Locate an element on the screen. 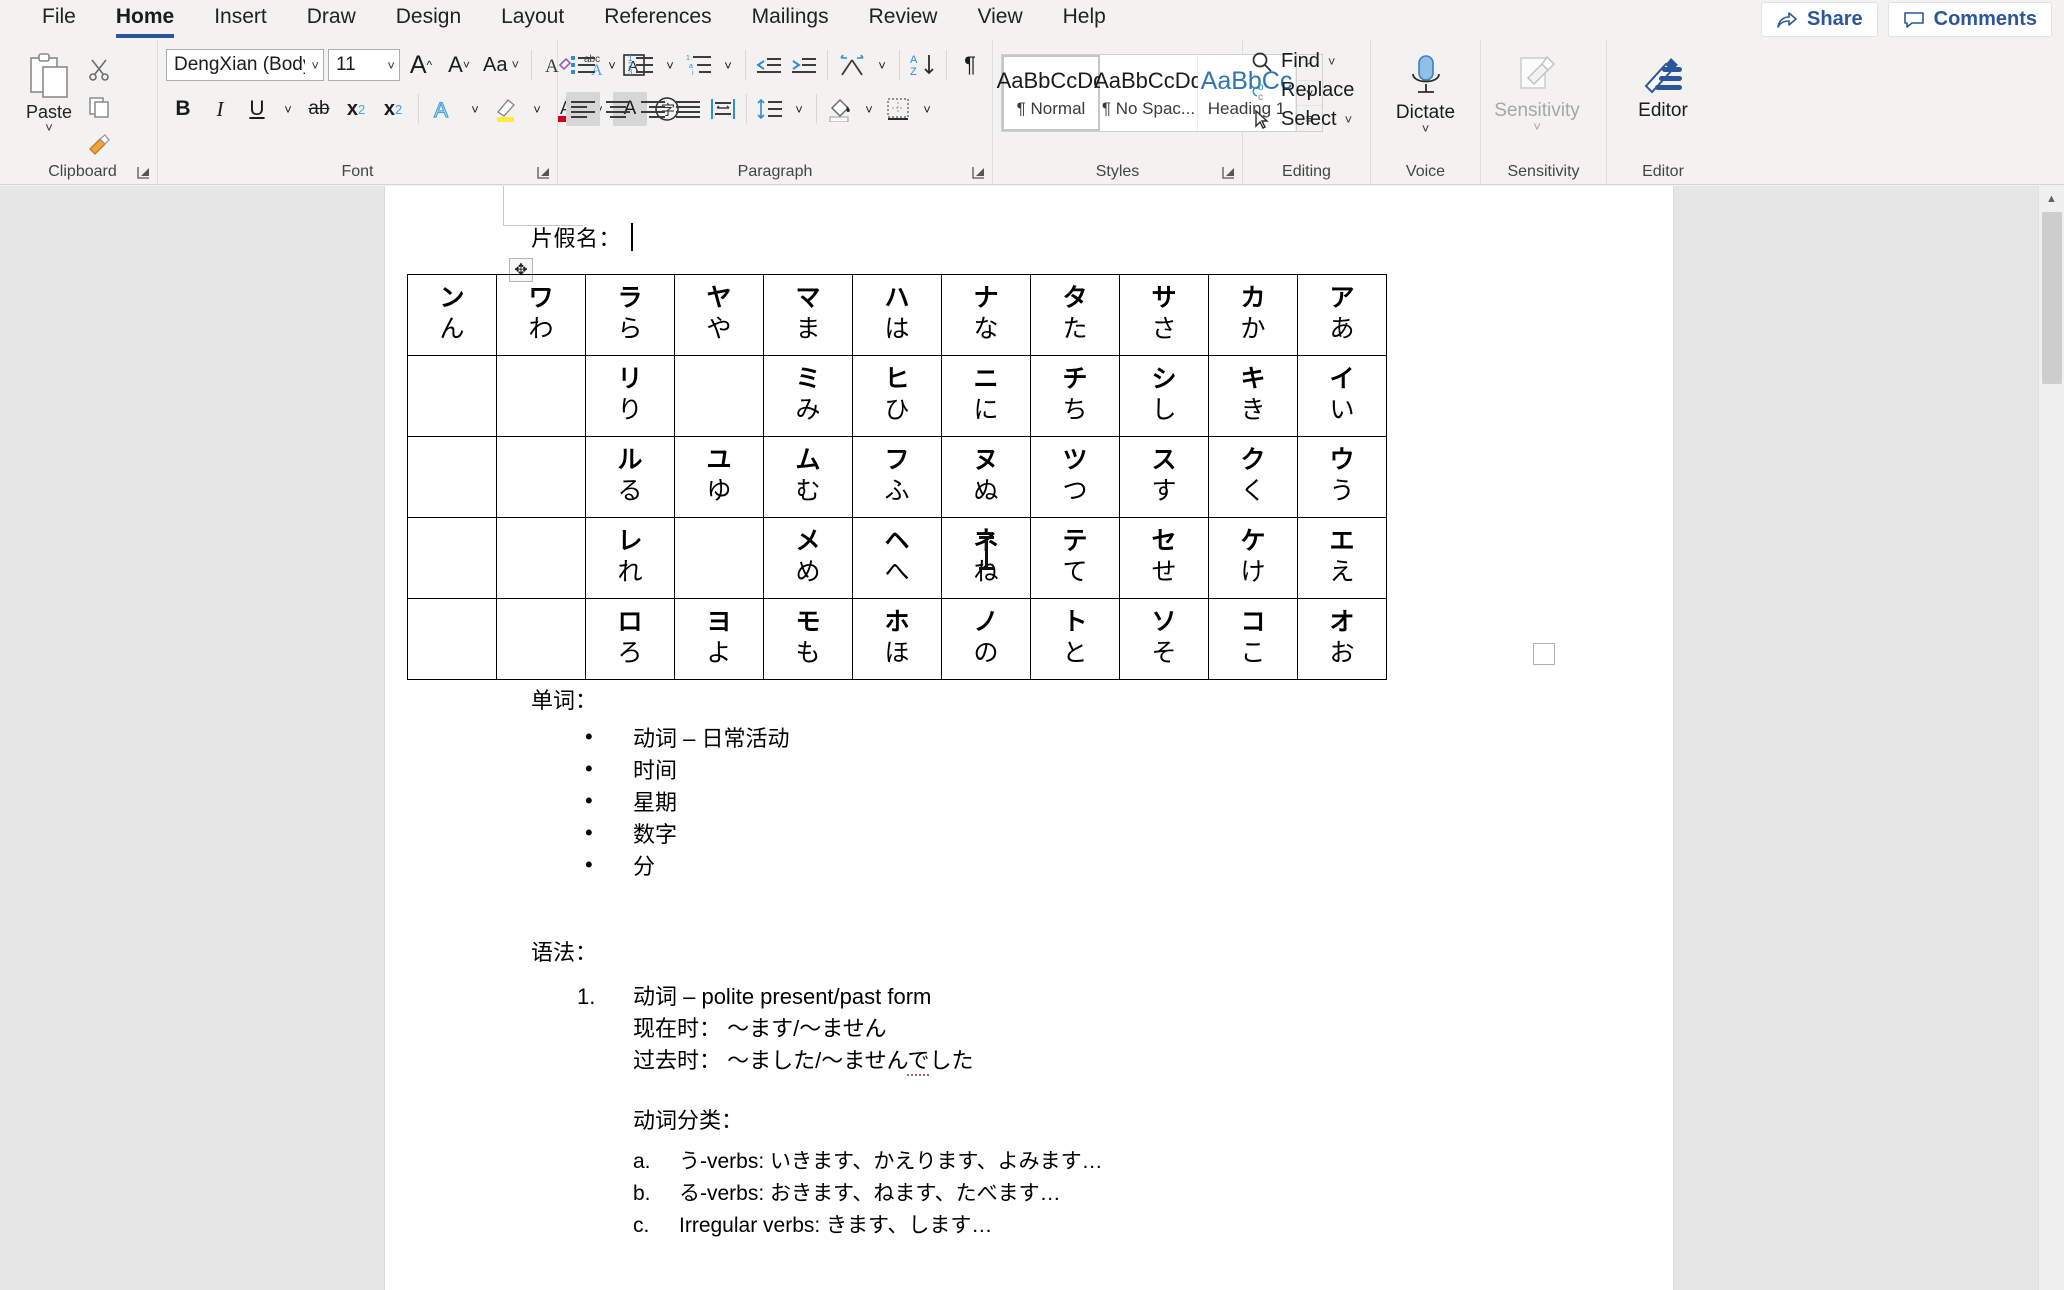  tab-design: Design is located at coordinates (428, 20).